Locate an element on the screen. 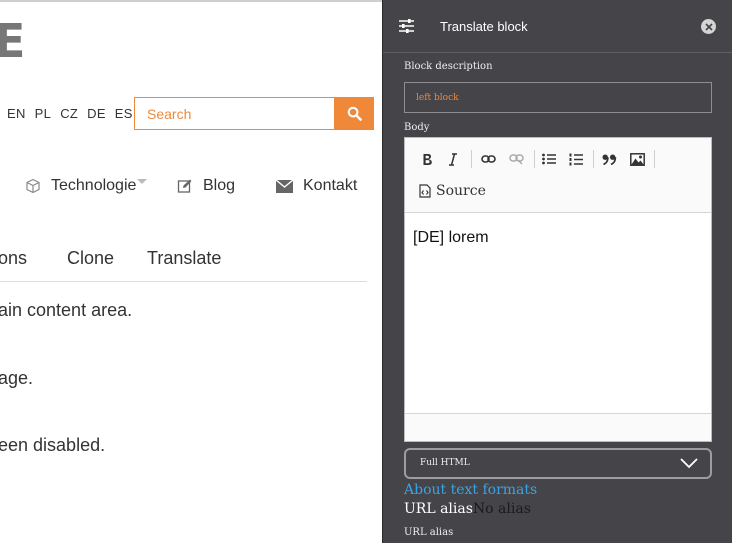 The width and height of the screenshot is (732, 543). nav-item-blog: Blog is located at coordinates (206, 186).